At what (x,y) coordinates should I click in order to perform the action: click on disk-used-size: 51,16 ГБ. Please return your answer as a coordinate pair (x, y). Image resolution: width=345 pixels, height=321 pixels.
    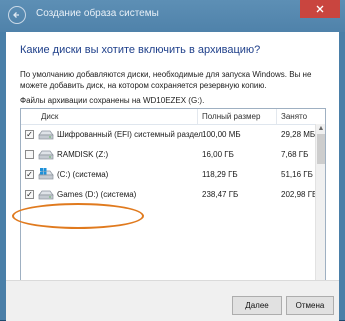
    Looking at the image, I should click on (297, 174).